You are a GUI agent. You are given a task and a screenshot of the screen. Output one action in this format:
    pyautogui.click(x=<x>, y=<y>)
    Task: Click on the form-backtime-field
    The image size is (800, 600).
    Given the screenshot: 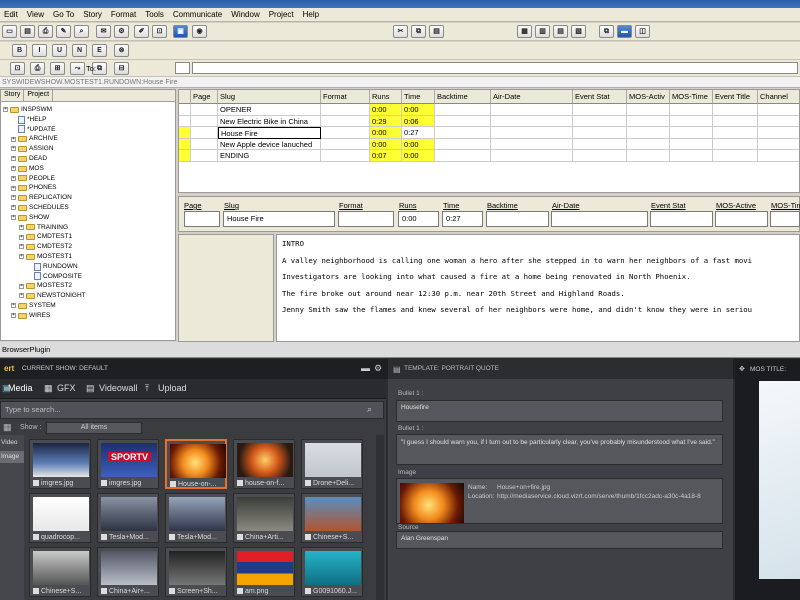 What is the action you would take?
    pyautogui.click(x=517, y=219)
    